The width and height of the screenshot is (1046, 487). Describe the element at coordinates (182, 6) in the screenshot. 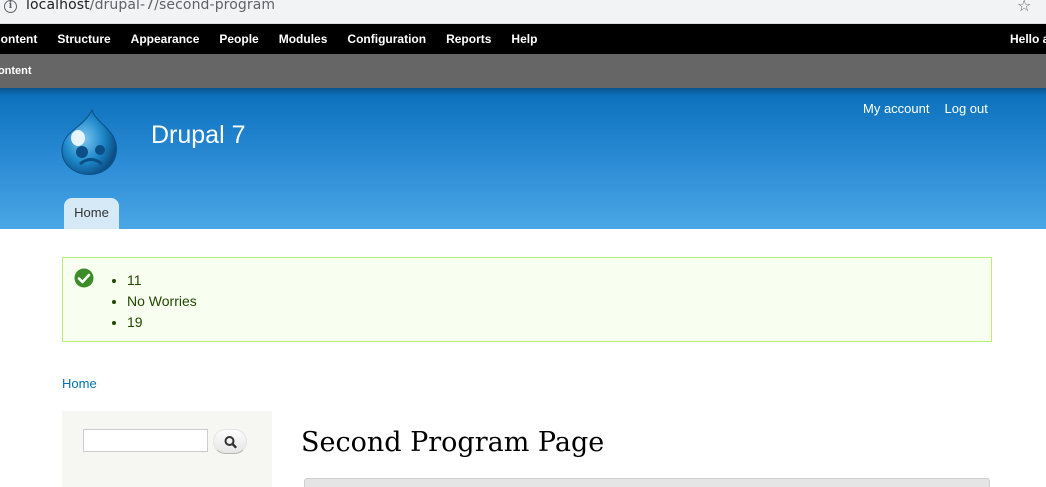

I see `url-path: /drupal-7/second-program` at that location.